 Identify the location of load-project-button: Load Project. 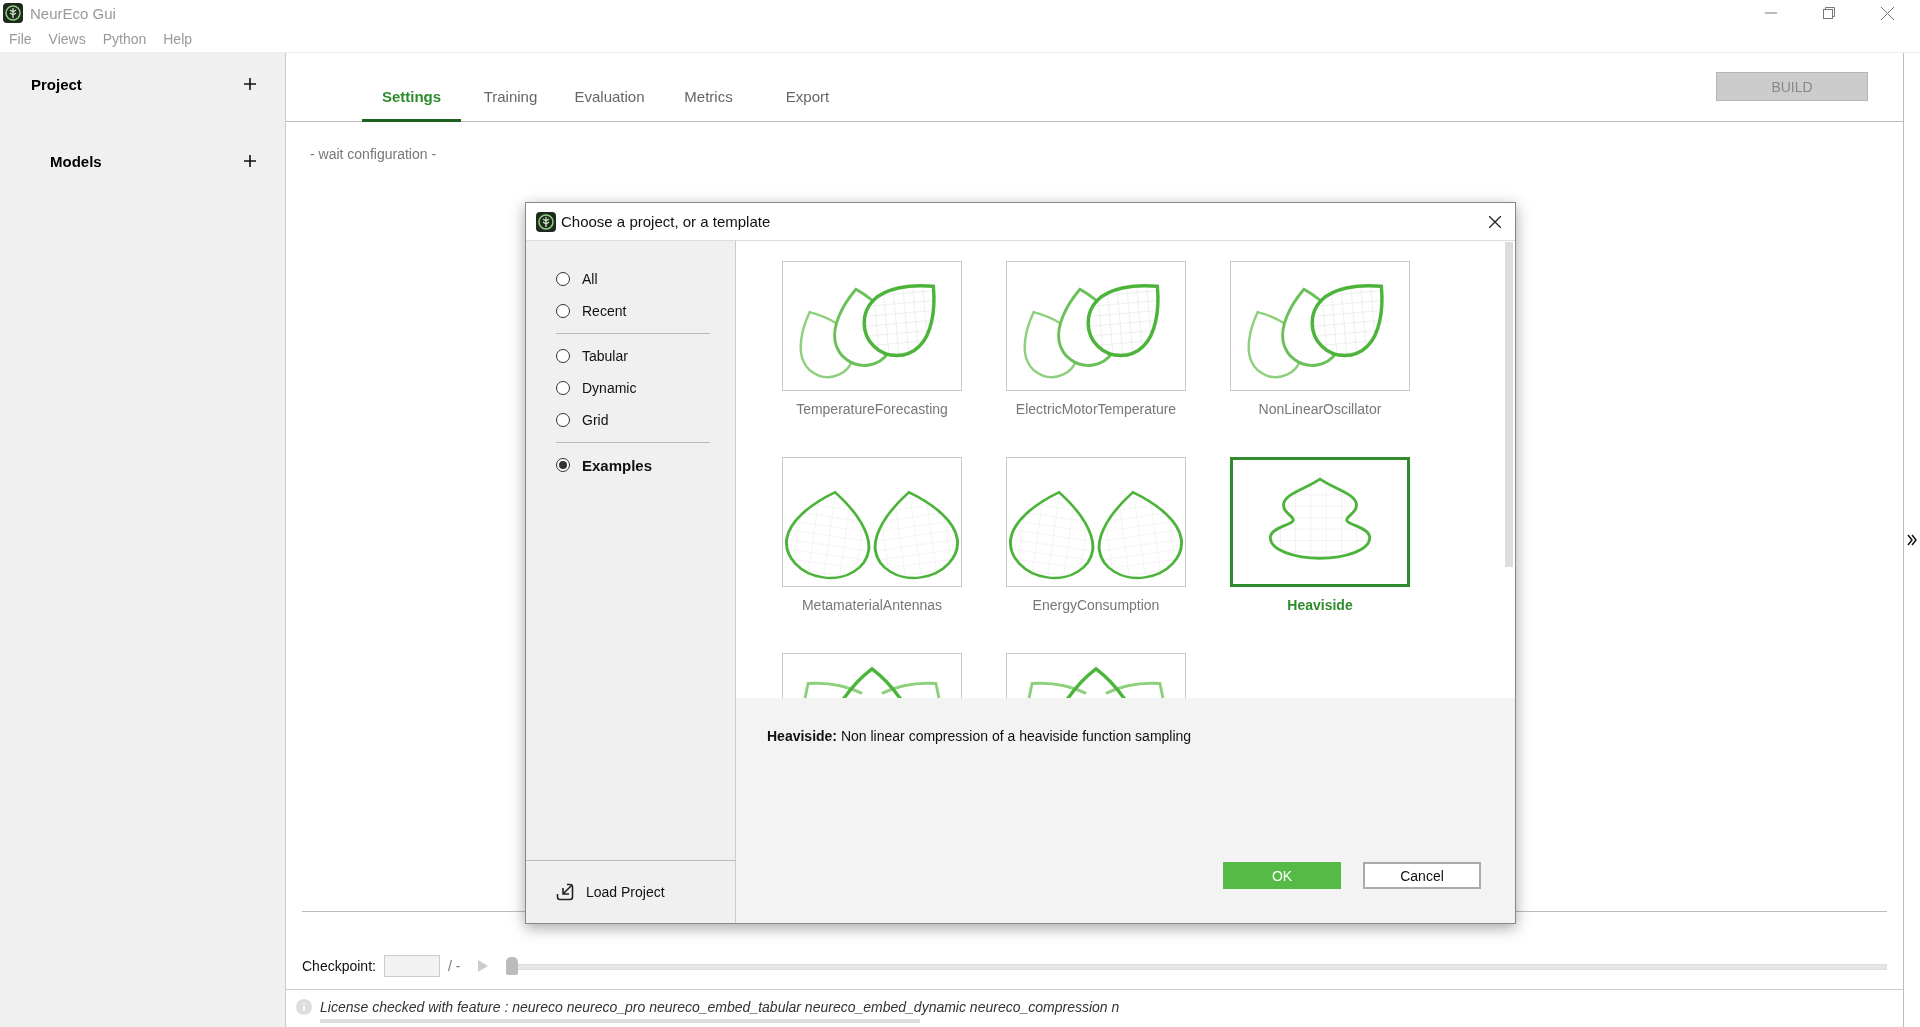
(610, 892).